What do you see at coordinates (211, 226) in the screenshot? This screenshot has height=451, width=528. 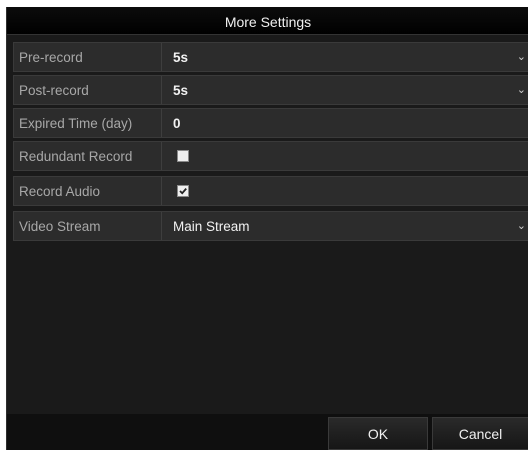 I see `video-stream-value: Main Stream` at bounding box center [211, 226].